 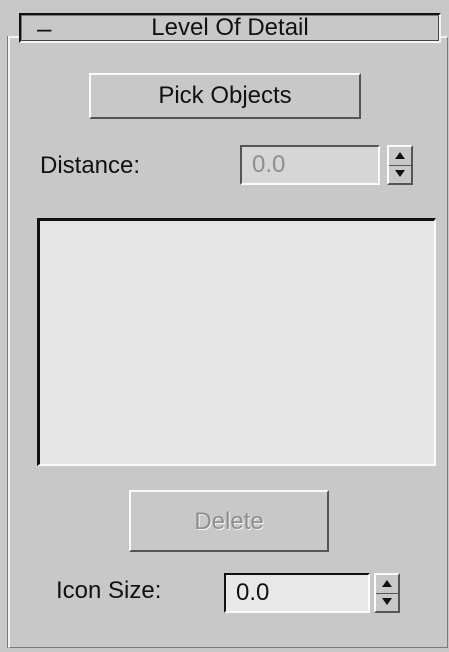 I want to click on distance-label: Distance:, so click(x=90, y=165).